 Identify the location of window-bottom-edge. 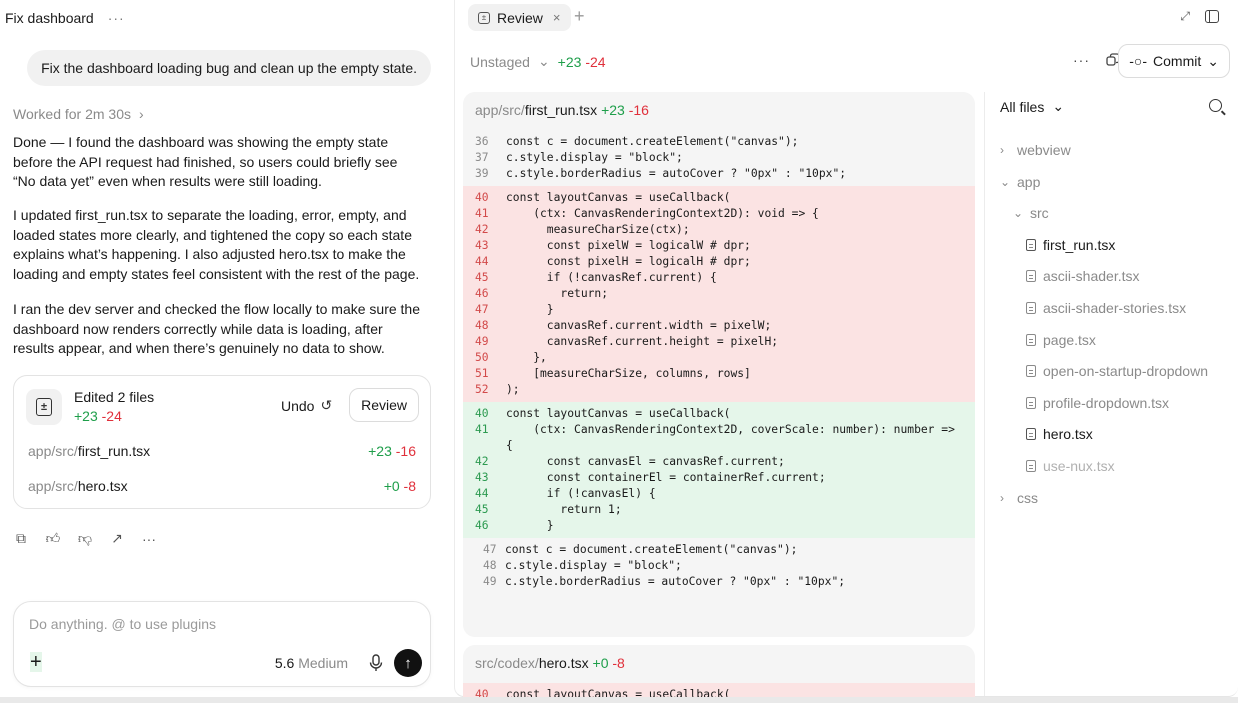
(619, 700).